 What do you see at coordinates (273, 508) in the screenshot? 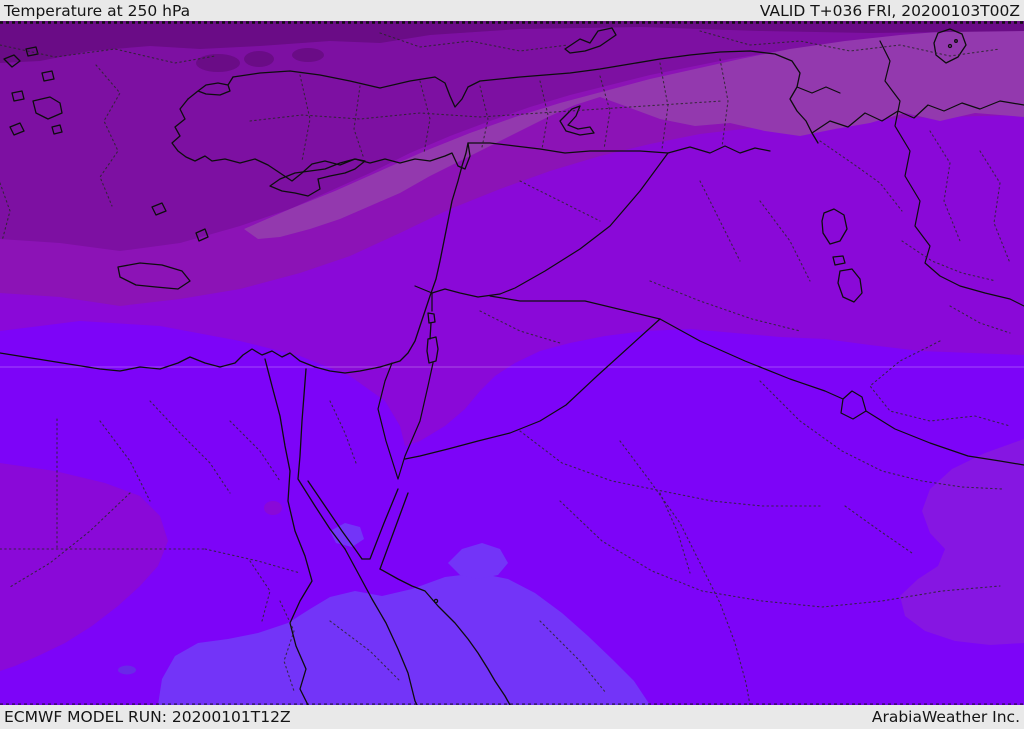
I see `temp-spot-violet` at bounding box center [273, 508].